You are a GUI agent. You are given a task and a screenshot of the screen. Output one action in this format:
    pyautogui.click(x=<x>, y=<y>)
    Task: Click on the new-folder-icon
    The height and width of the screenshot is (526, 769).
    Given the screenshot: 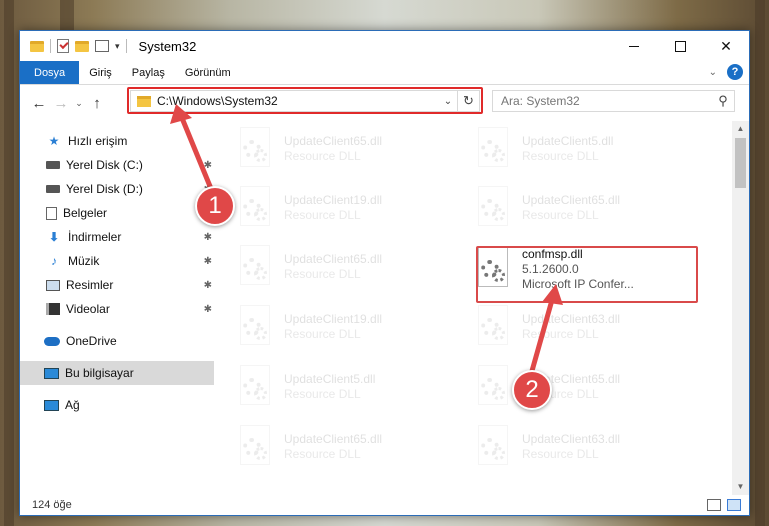 What is the action you would take?
    pyautogui.click(x=82, y=46)
    